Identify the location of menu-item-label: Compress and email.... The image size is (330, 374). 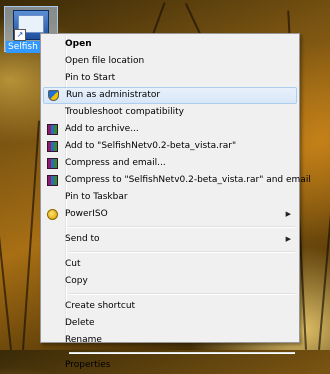
(115, 163).